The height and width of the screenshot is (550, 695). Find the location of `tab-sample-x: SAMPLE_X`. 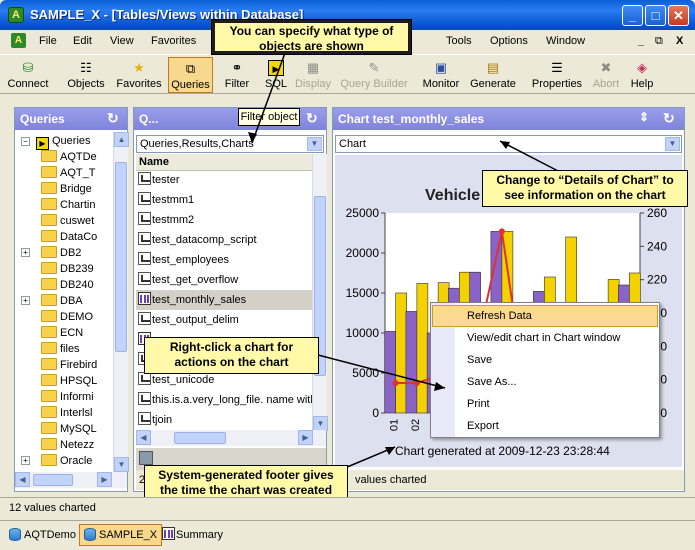

tab-sample-x: SAMPLE_X is located at coordinates (121, 535).